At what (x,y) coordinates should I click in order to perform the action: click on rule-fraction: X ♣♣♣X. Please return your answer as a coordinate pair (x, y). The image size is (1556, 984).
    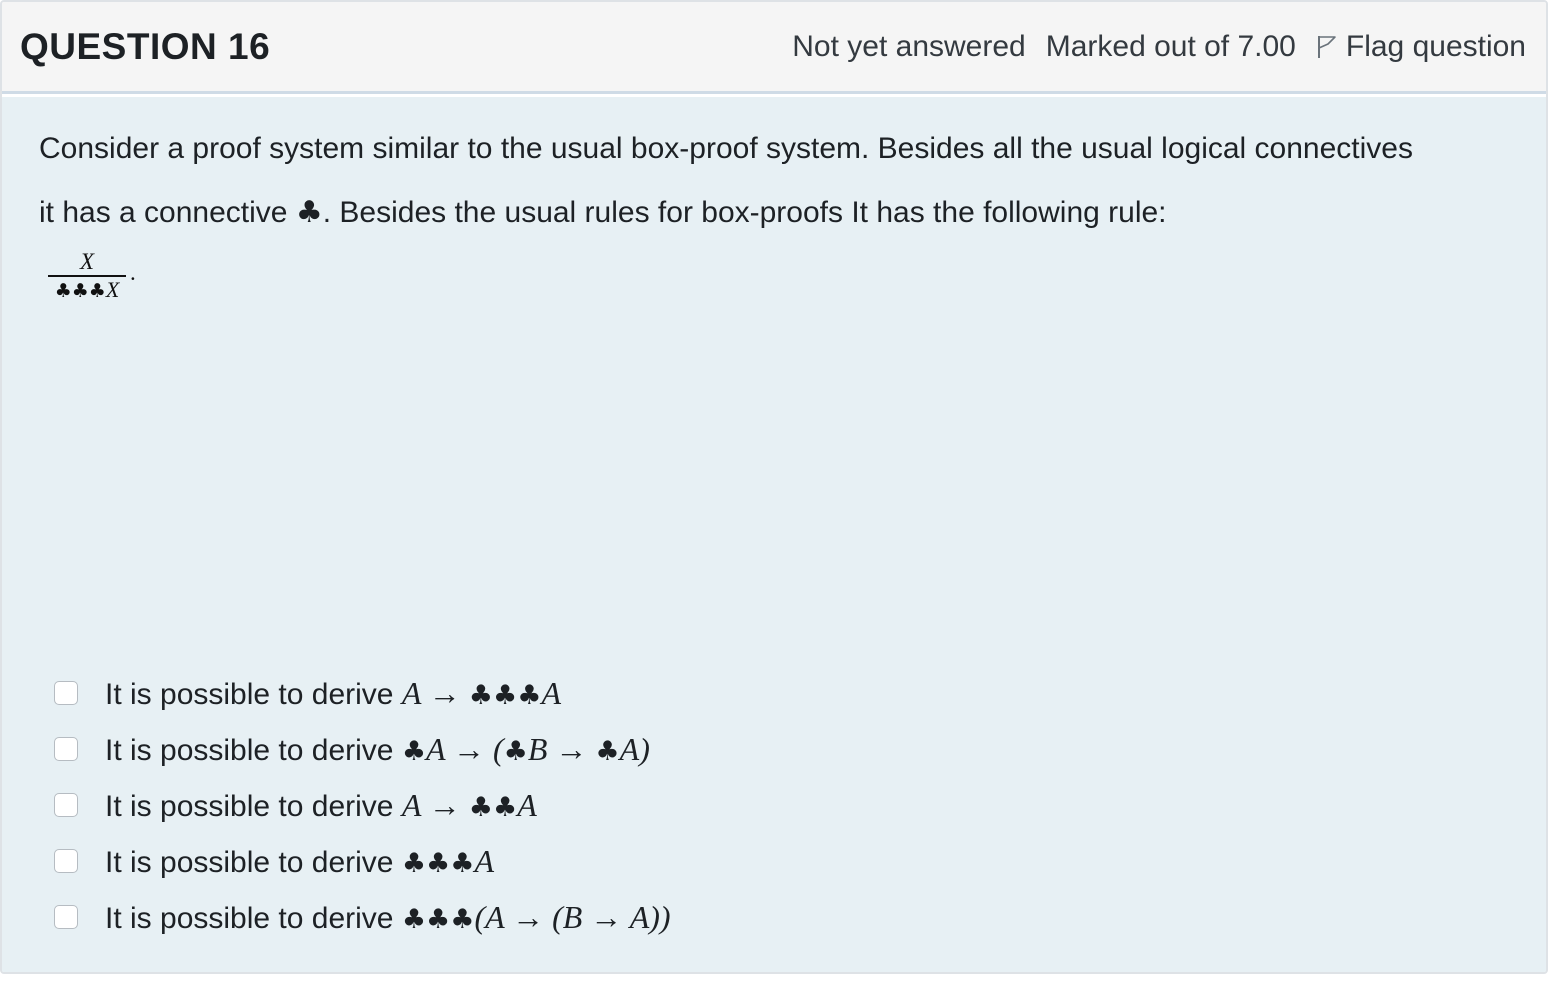
    Looking at the image, I should click on (87, 276).